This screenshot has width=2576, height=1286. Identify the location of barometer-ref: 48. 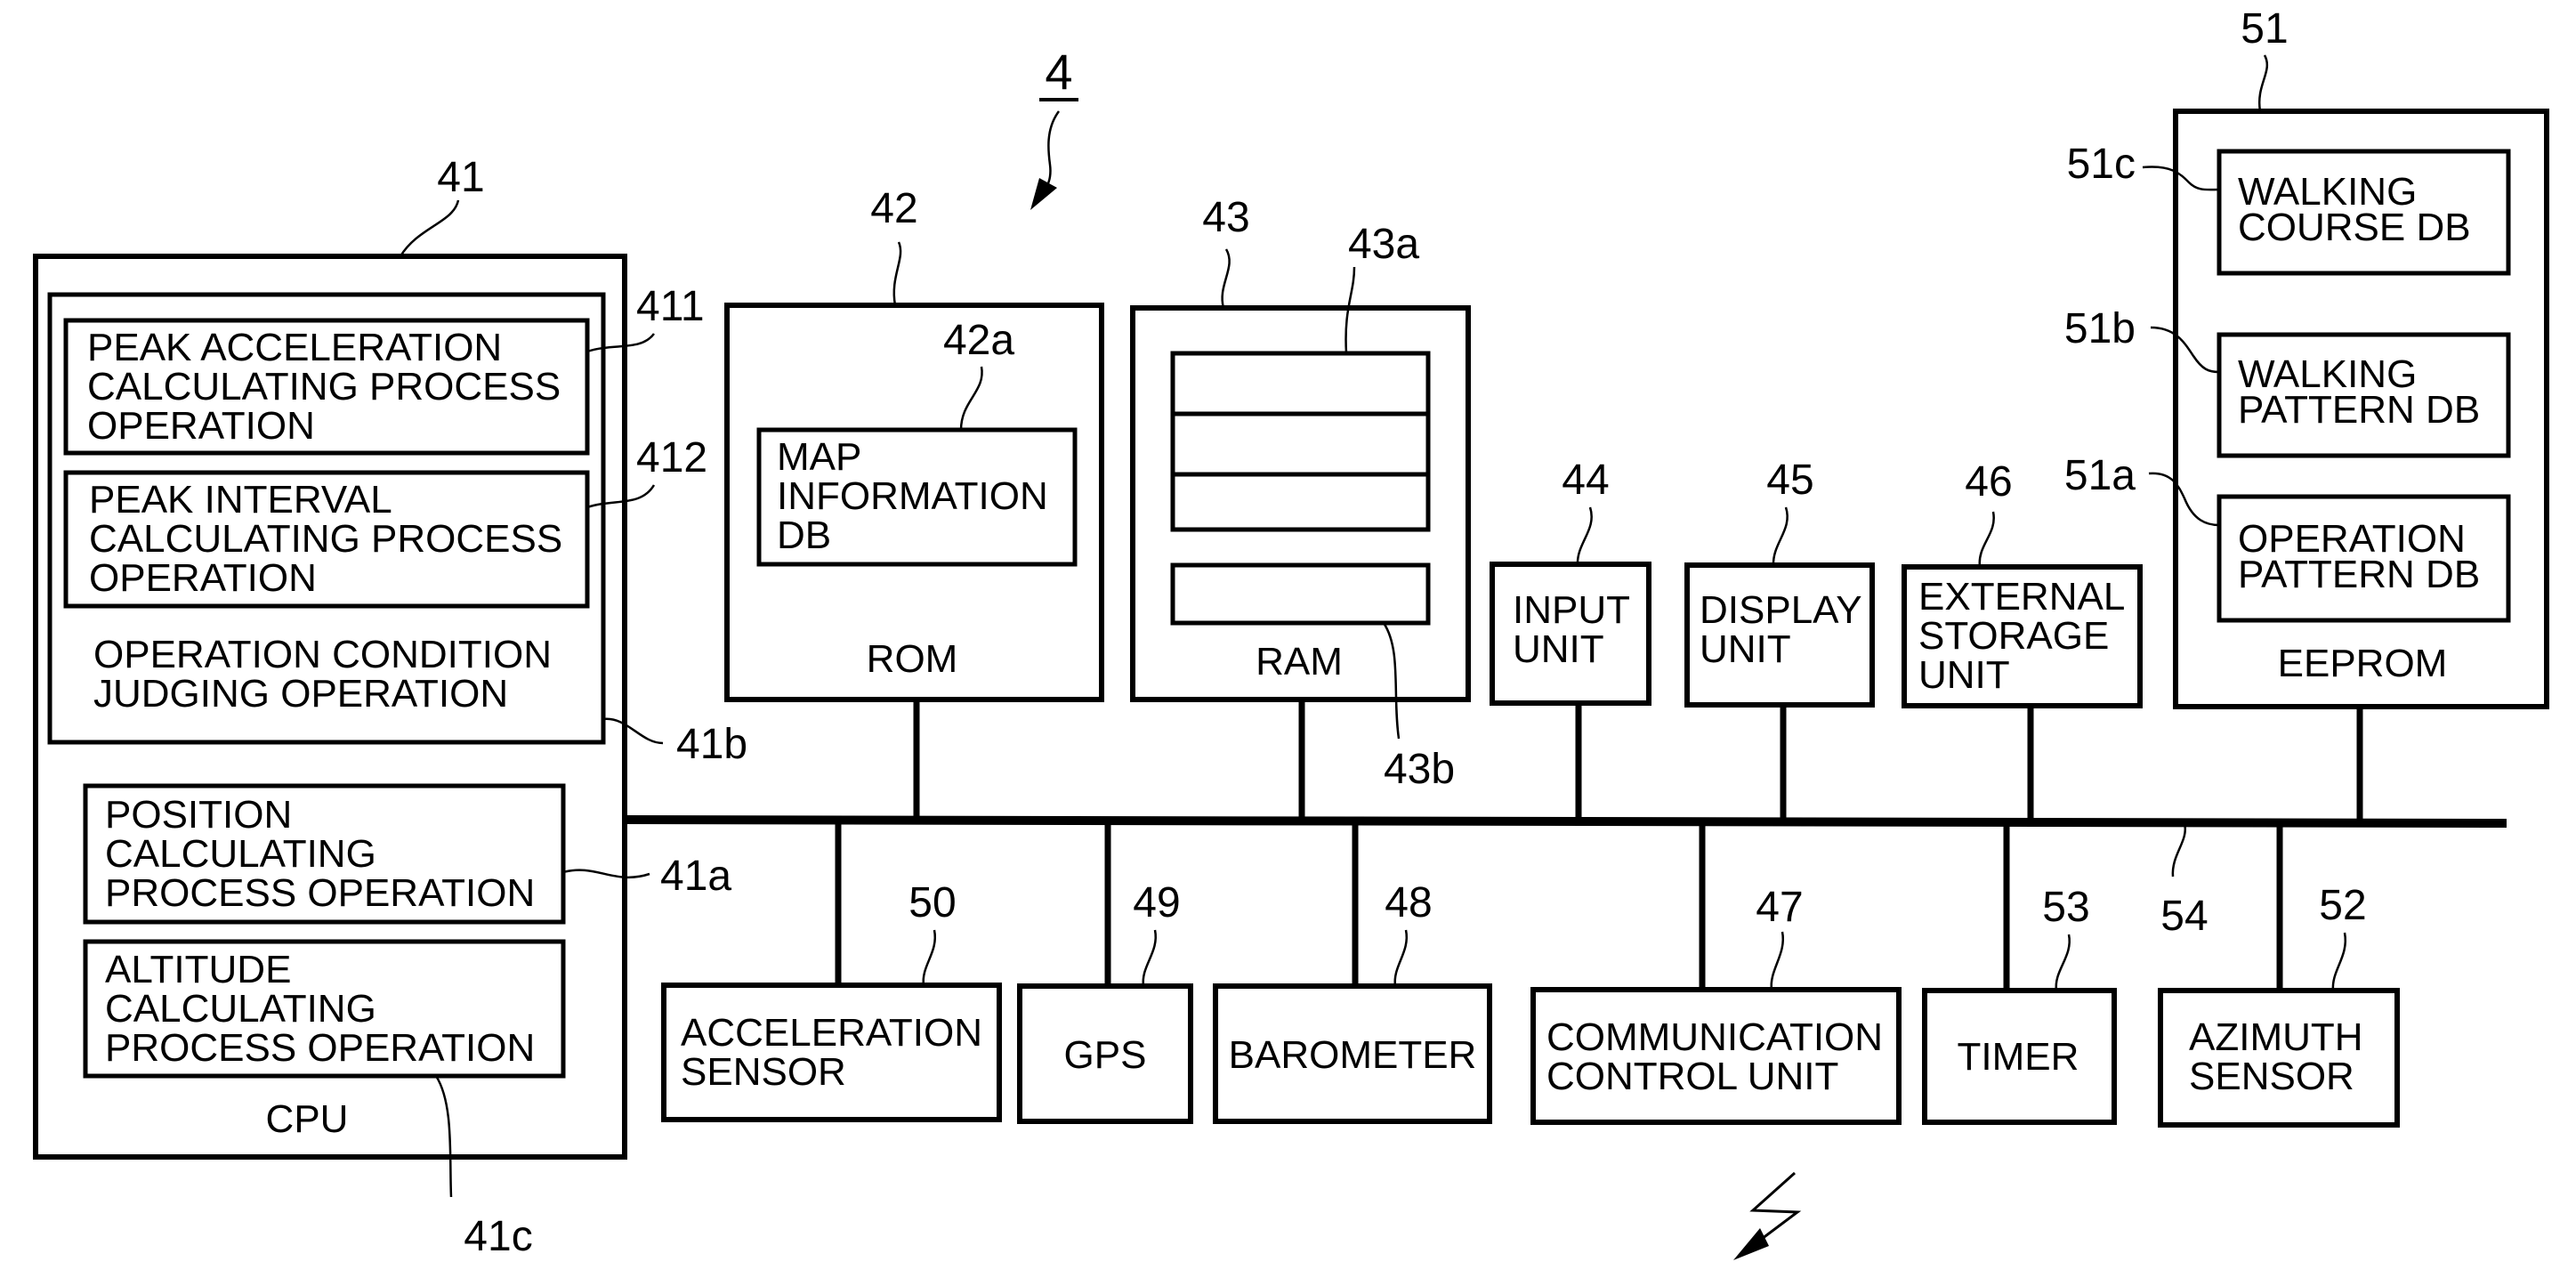
(1408, 903).